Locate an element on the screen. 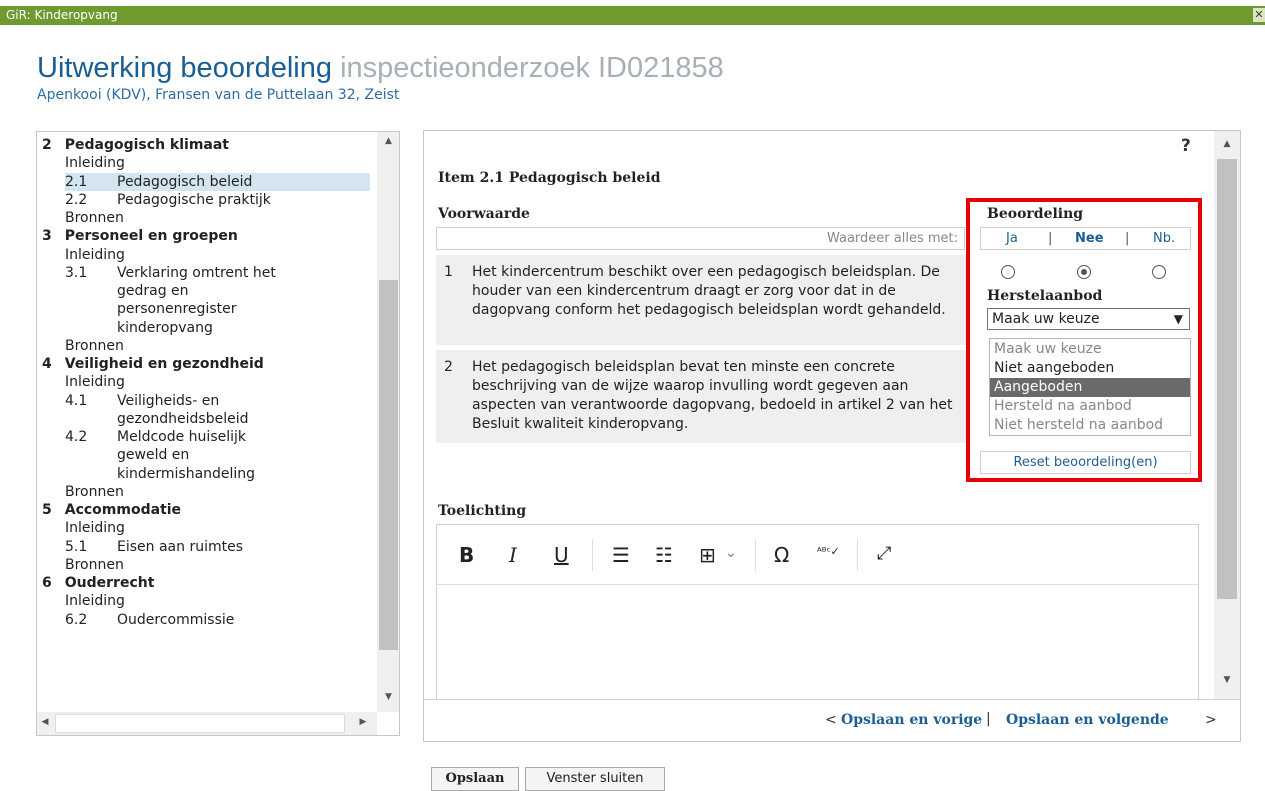 The image size is (1265, 791). option-maak-uw-keuze: Maak uw keuze is located at coordinates (1090, 349).